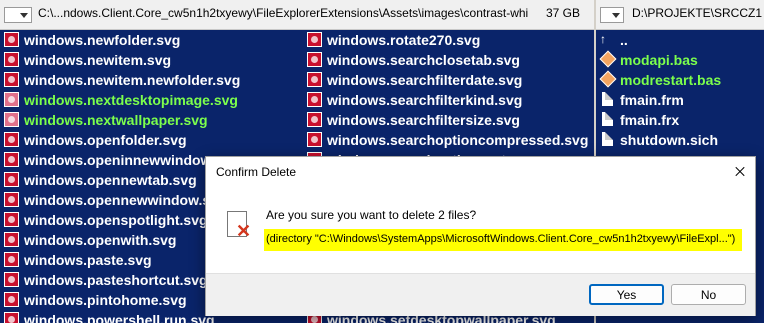 The width and height of the screenshot is (764, 323). What do you see at coordinates (624, 40) in the screenshot?
I see `file-name: ..` at bounding box center [624, 40].